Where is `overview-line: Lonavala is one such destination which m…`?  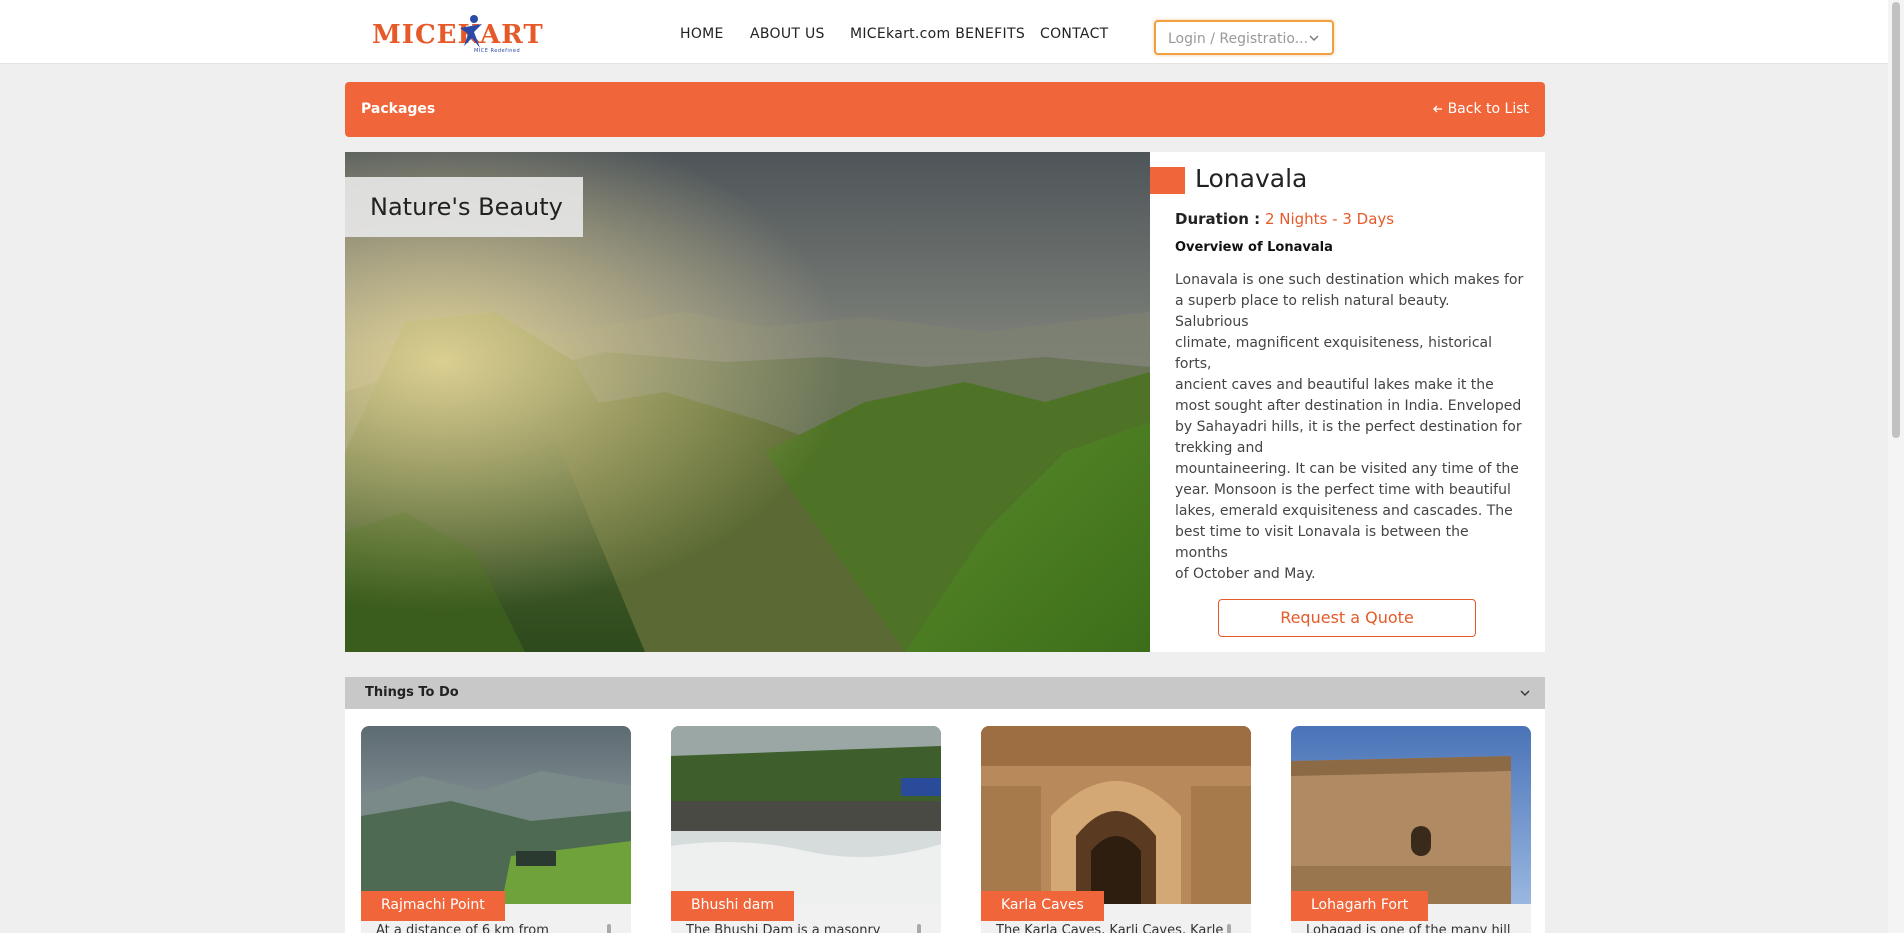 overview-line: Lonavala is one such destination which m… is located at coordinates (1349, 280).